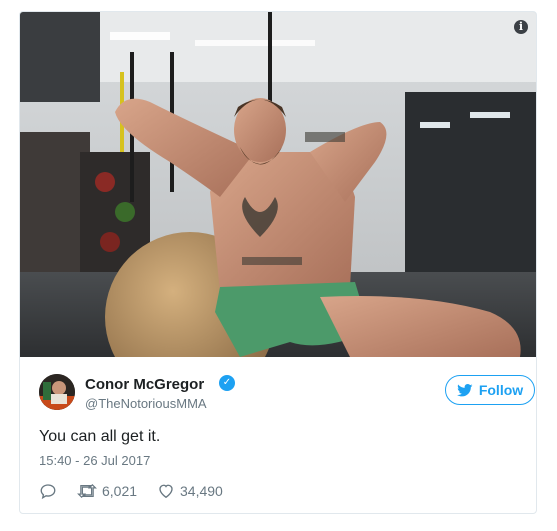  Describe the element at coordinates (501, 390) in the screenshot. I see `follow-label: Follow` at that location.